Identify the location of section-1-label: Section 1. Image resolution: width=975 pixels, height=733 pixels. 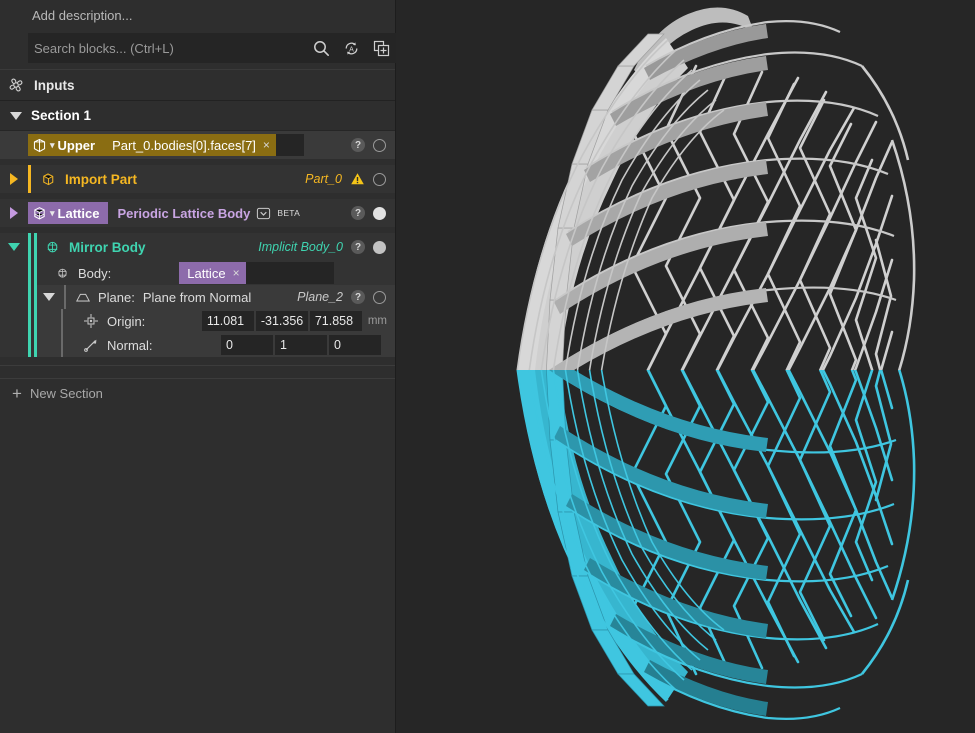
(61, 115).